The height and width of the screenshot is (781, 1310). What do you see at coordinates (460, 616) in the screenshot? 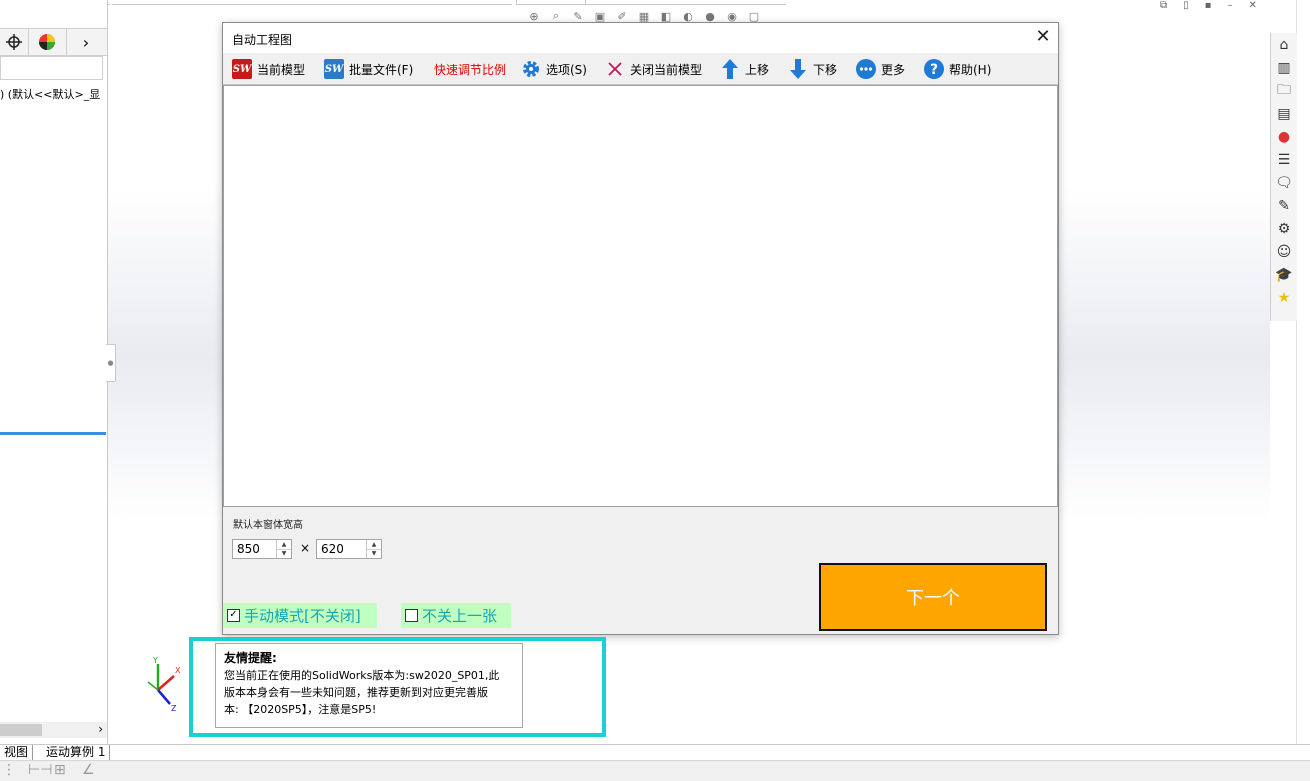
I see `keep-previous-label: 不关上一张` at bounding box center [460, 616].